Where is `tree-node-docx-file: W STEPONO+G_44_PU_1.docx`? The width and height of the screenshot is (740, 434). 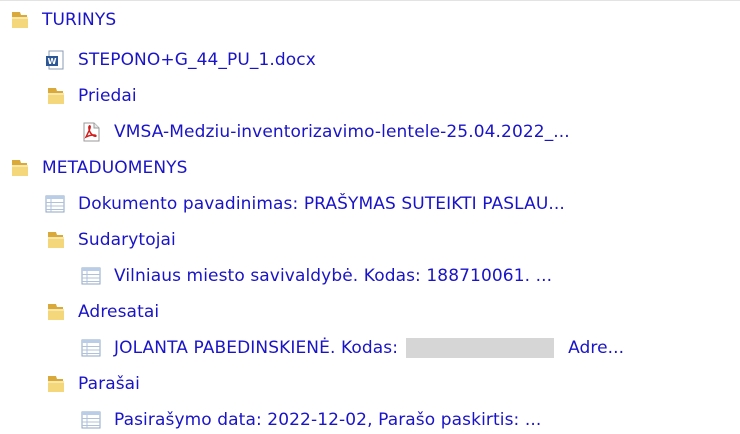 tree-node-docx-file: W STEPONO+G_44_PU_1.docx is located at coordinates (180, 60).